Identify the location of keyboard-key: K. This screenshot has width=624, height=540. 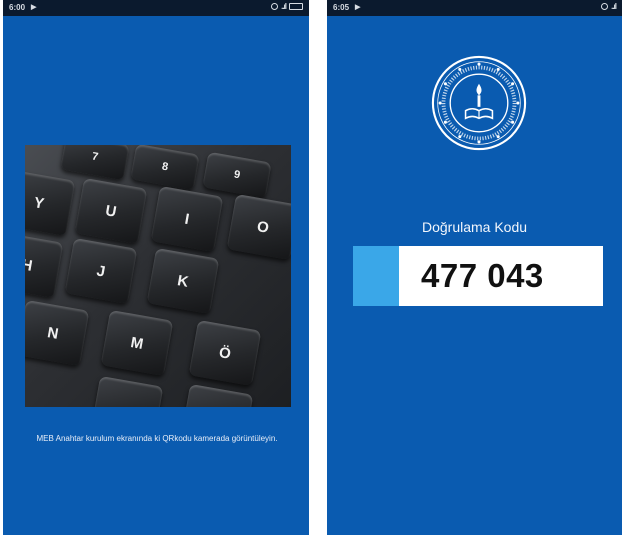
(183, 281).